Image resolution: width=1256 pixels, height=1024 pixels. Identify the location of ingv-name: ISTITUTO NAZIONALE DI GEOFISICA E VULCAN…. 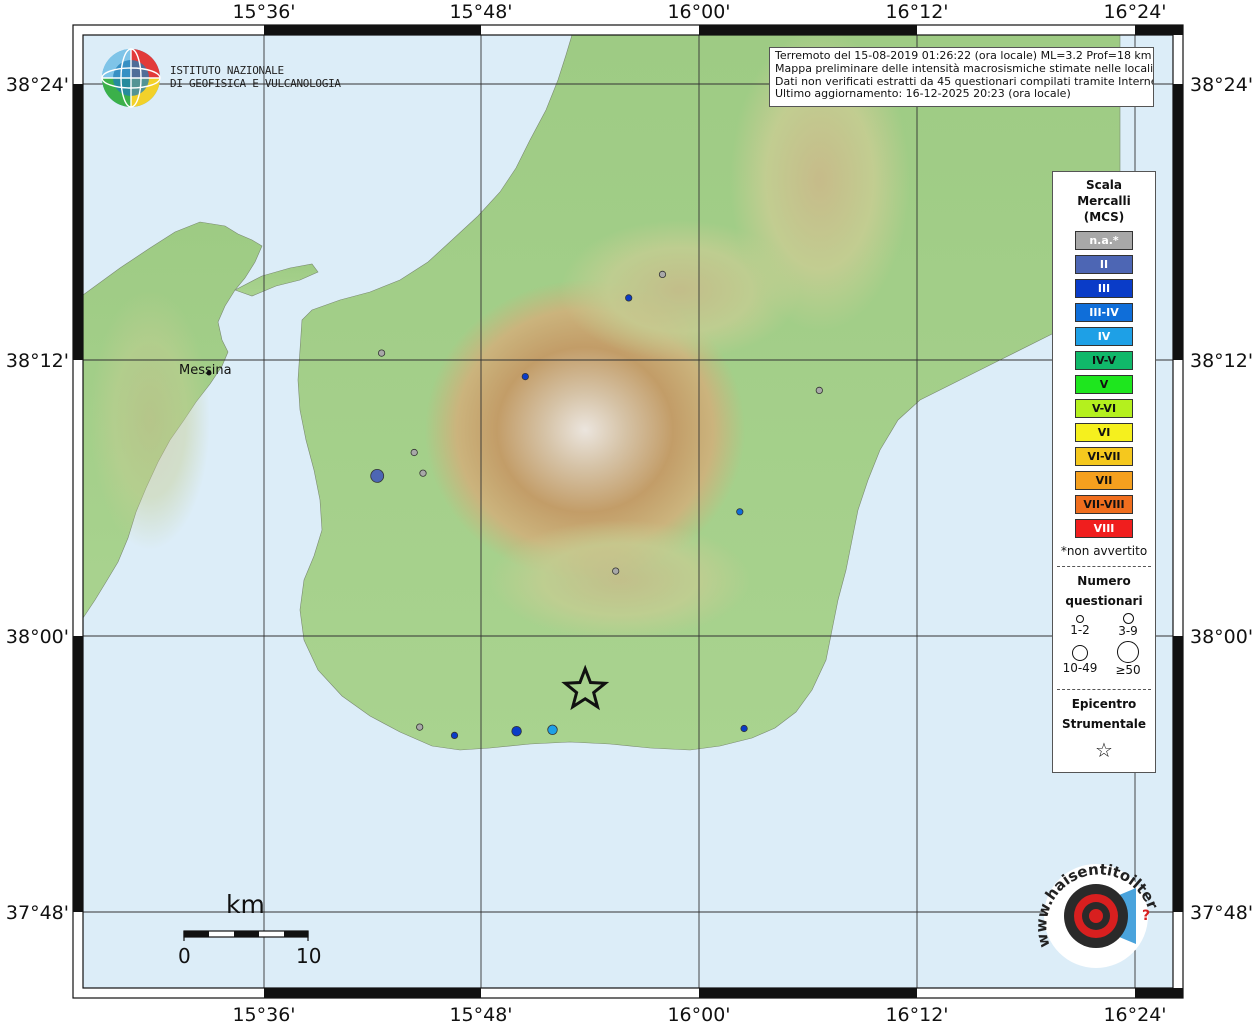
(255, 77).